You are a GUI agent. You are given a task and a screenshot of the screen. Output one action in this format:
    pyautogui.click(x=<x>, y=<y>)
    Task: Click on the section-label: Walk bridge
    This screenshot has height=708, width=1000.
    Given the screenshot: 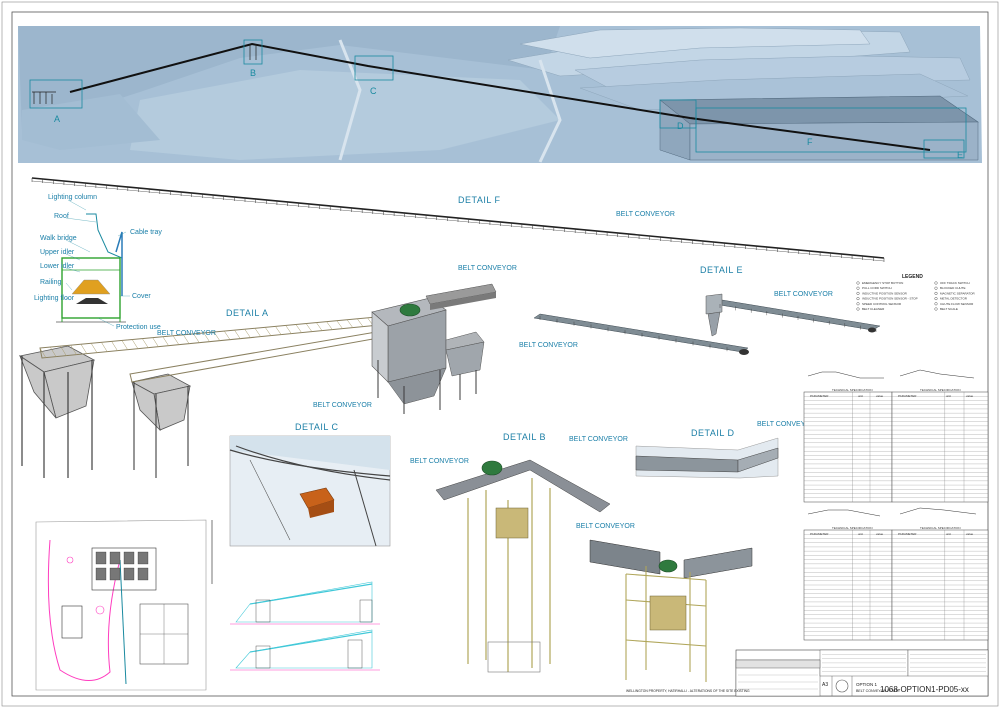 What is the action you would take?
    pyautogui.click(x=58, y=238)
    